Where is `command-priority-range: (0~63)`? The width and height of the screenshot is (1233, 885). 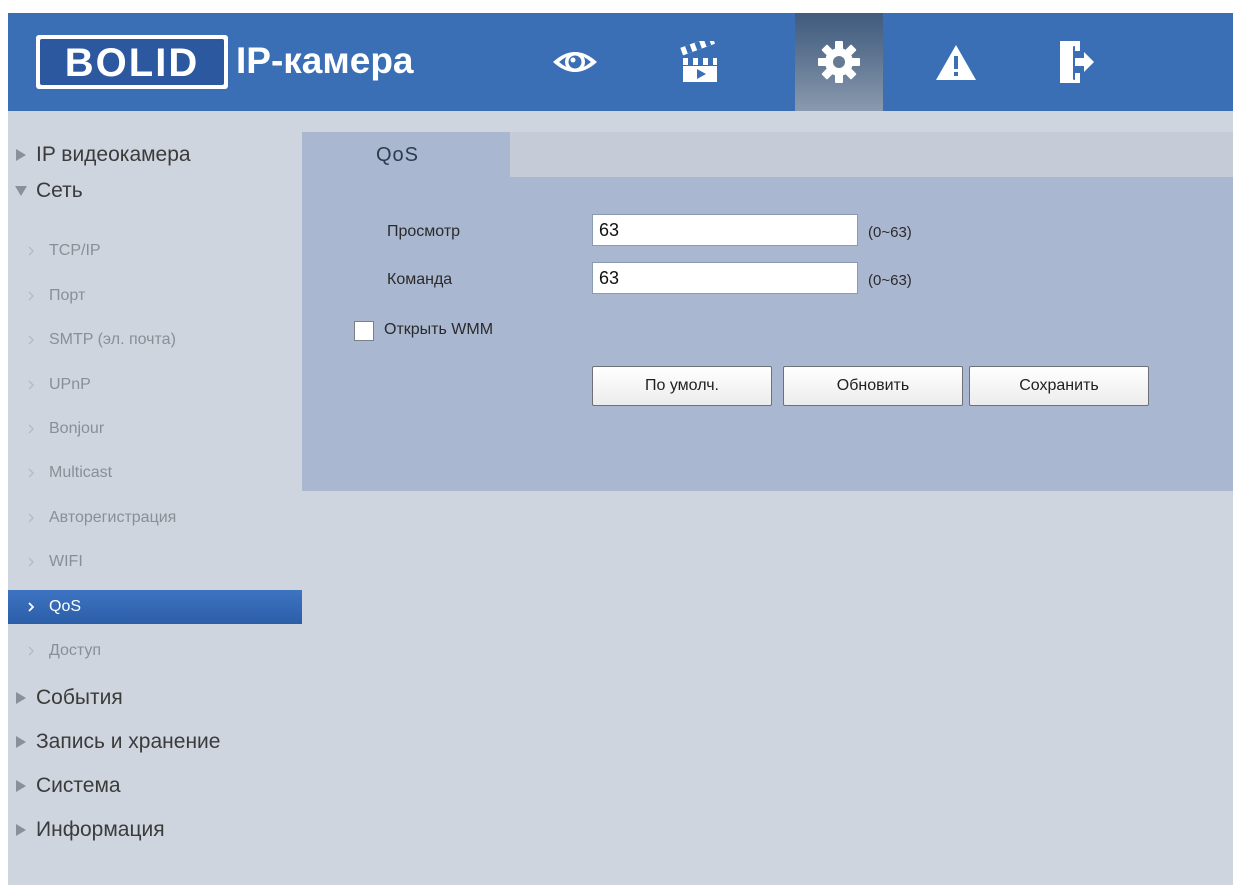
command-priority-range: (0~63) is located at coordinates (890, 280).